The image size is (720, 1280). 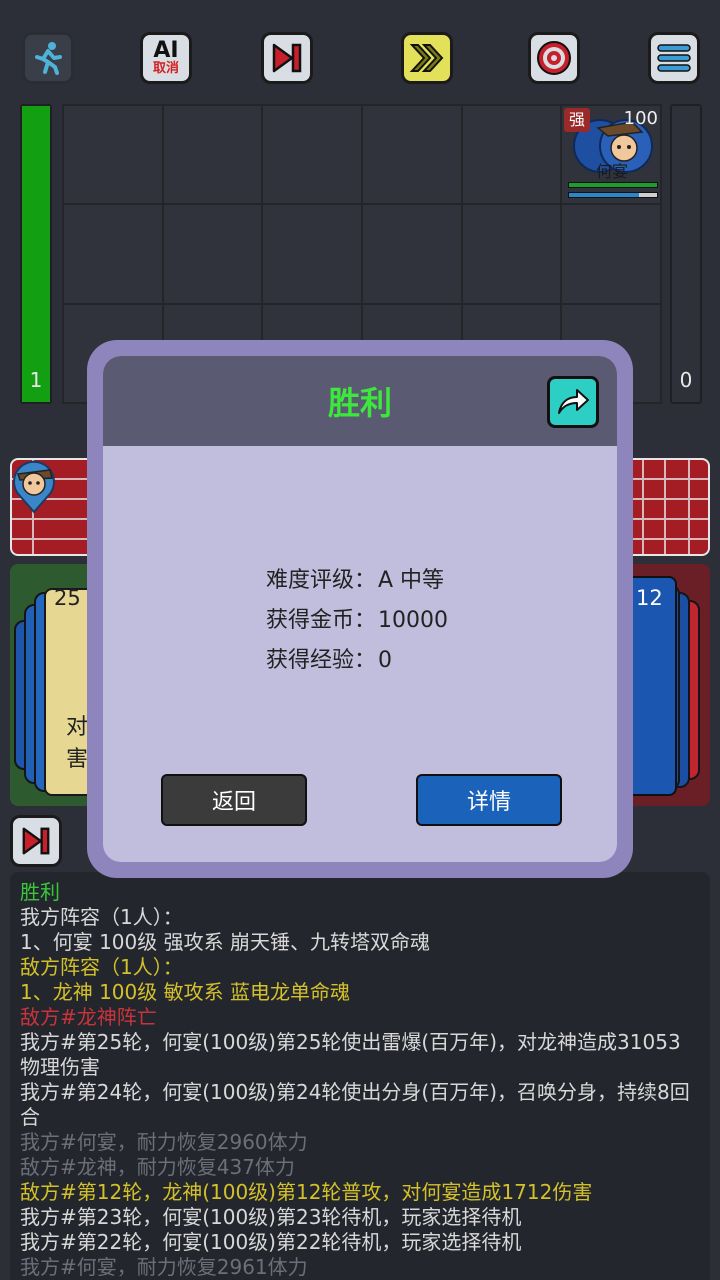 I want to click on gold-label: 获得金币：, so click(x=321, y=620).